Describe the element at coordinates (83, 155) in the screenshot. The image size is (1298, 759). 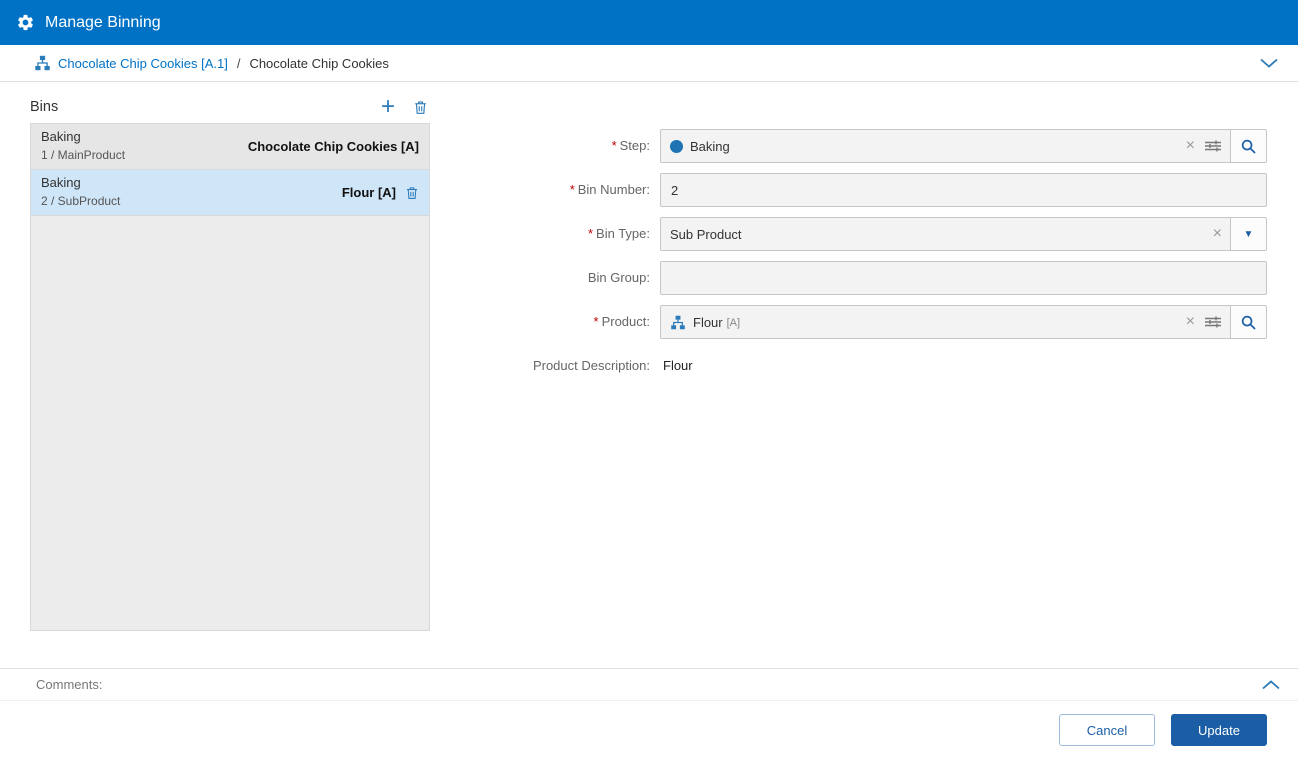
I see `bin-detail: 1 / MainProduct` at that location.